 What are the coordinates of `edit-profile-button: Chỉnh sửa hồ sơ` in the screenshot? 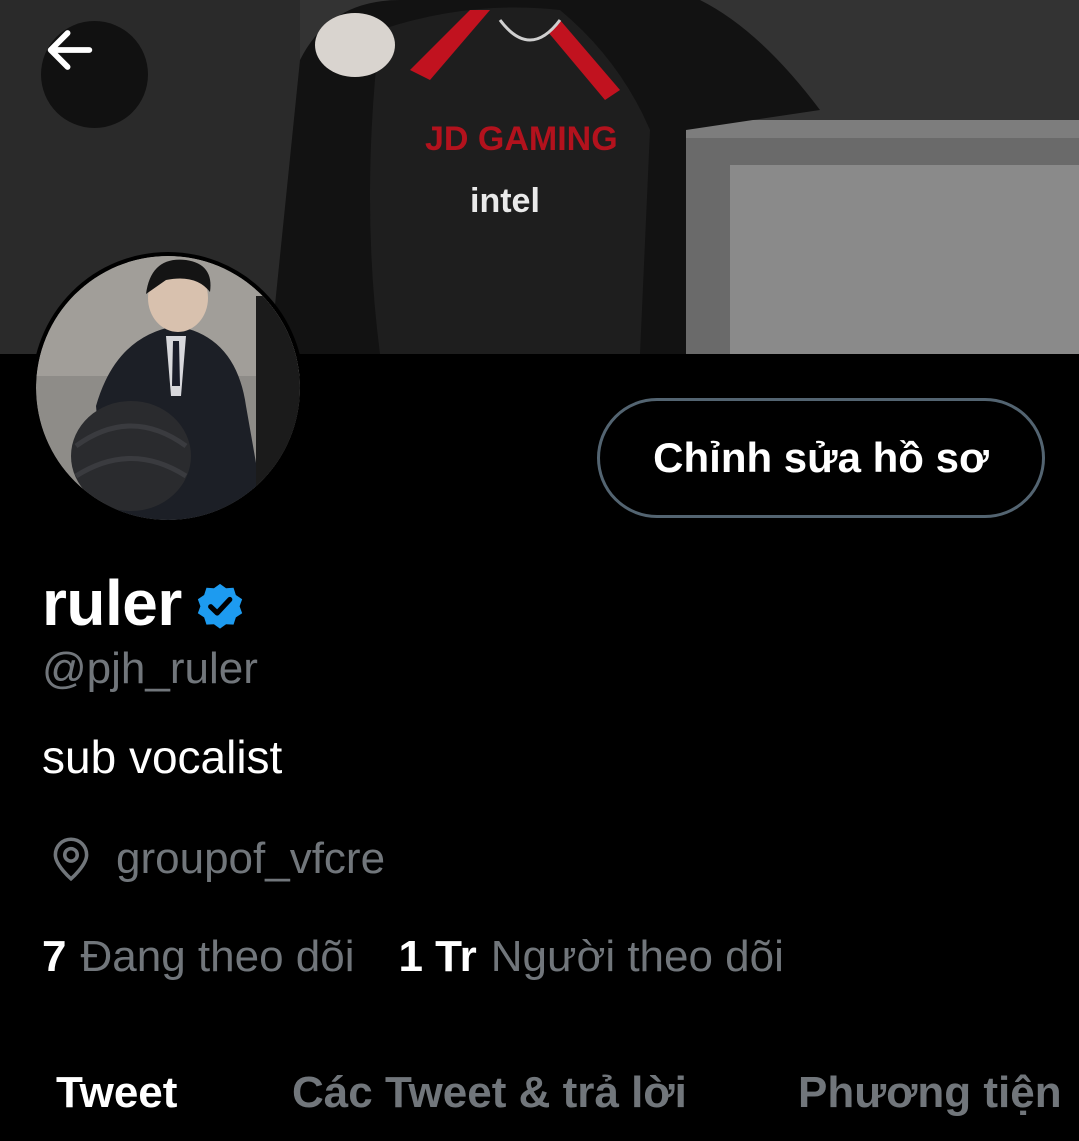 It's located at (821, 458).